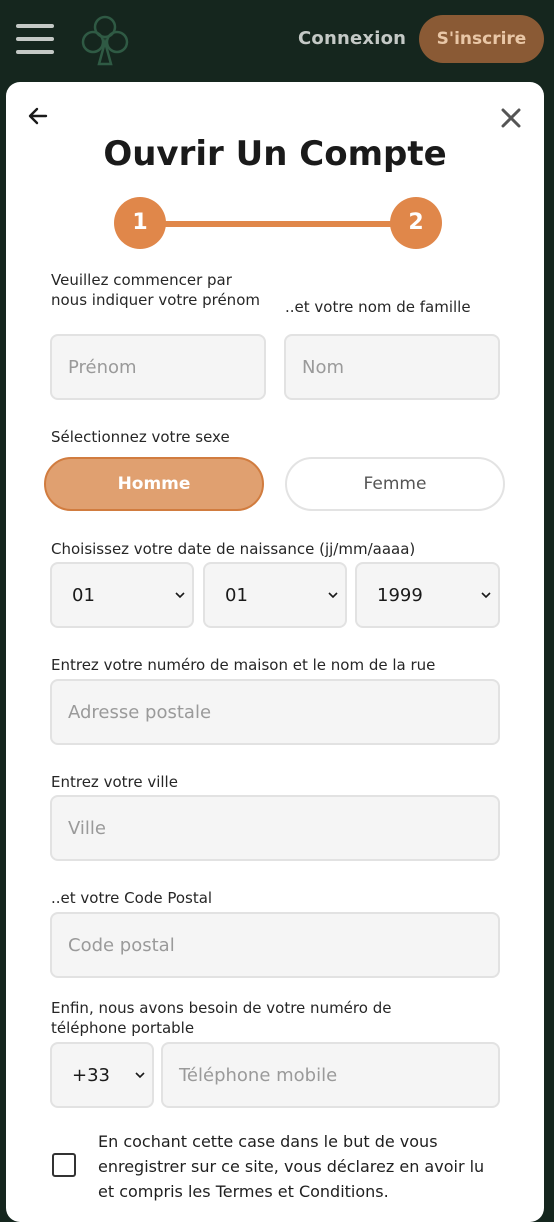 Image resolution: width=554 pixels, height=1222 pixels. Describe the element at coordinates (140, 437) in the screenshot. I see `gender-label: Sélectionnez votre sexe` at that location.